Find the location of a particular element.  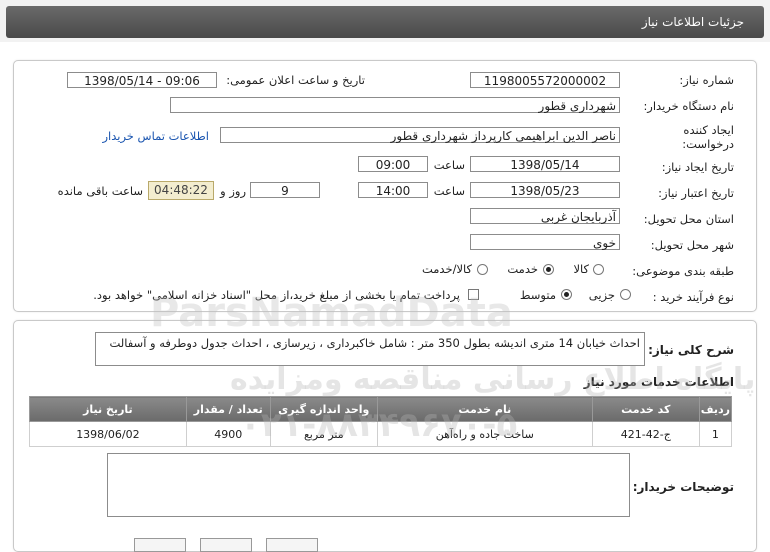

category-option-goods-service: کالا/خدمت is located at coordinates (446, 269).